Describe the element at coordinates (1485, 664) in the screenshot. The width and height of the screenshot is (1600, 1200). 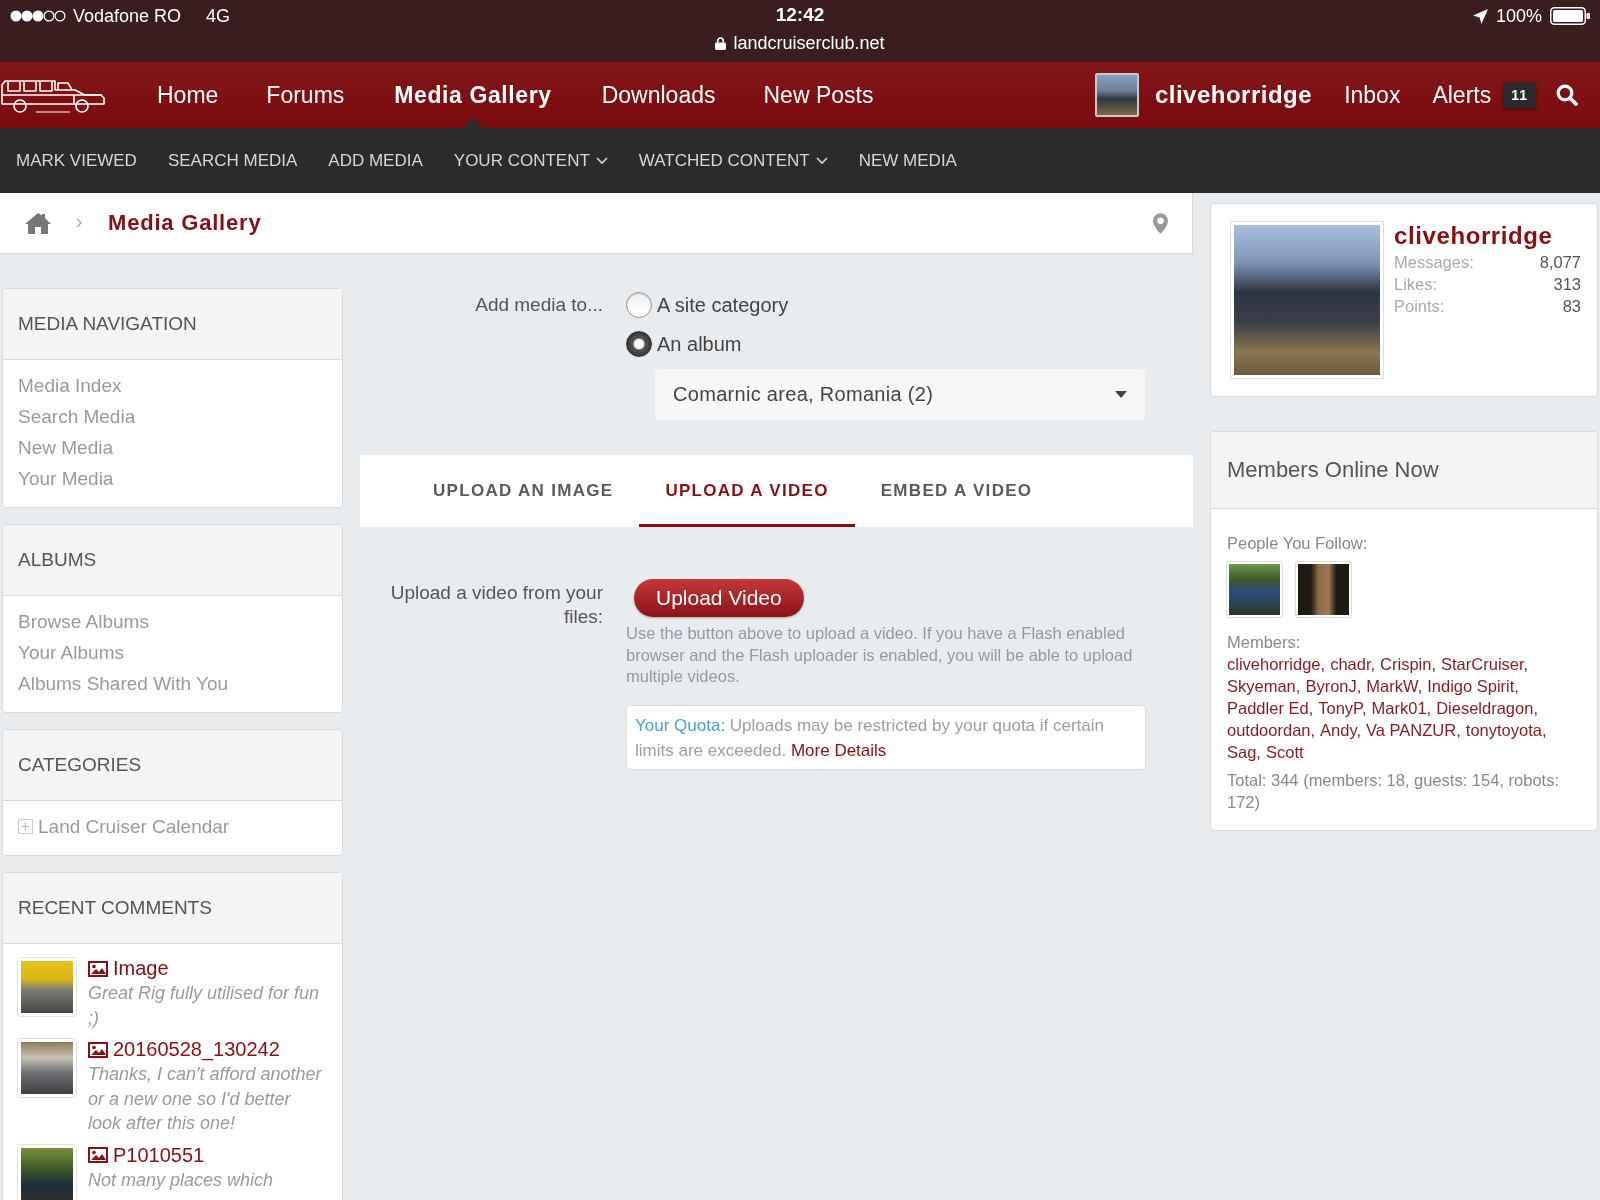
I see `member-link: StarCruiser,` at that location.